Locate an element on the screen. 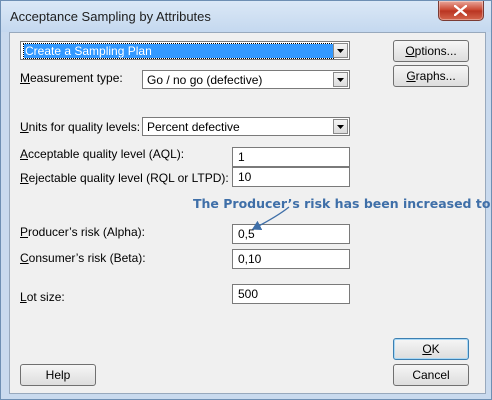 This screenshot has width=492, height=400. close-icon is located at coordinates (460, 10).